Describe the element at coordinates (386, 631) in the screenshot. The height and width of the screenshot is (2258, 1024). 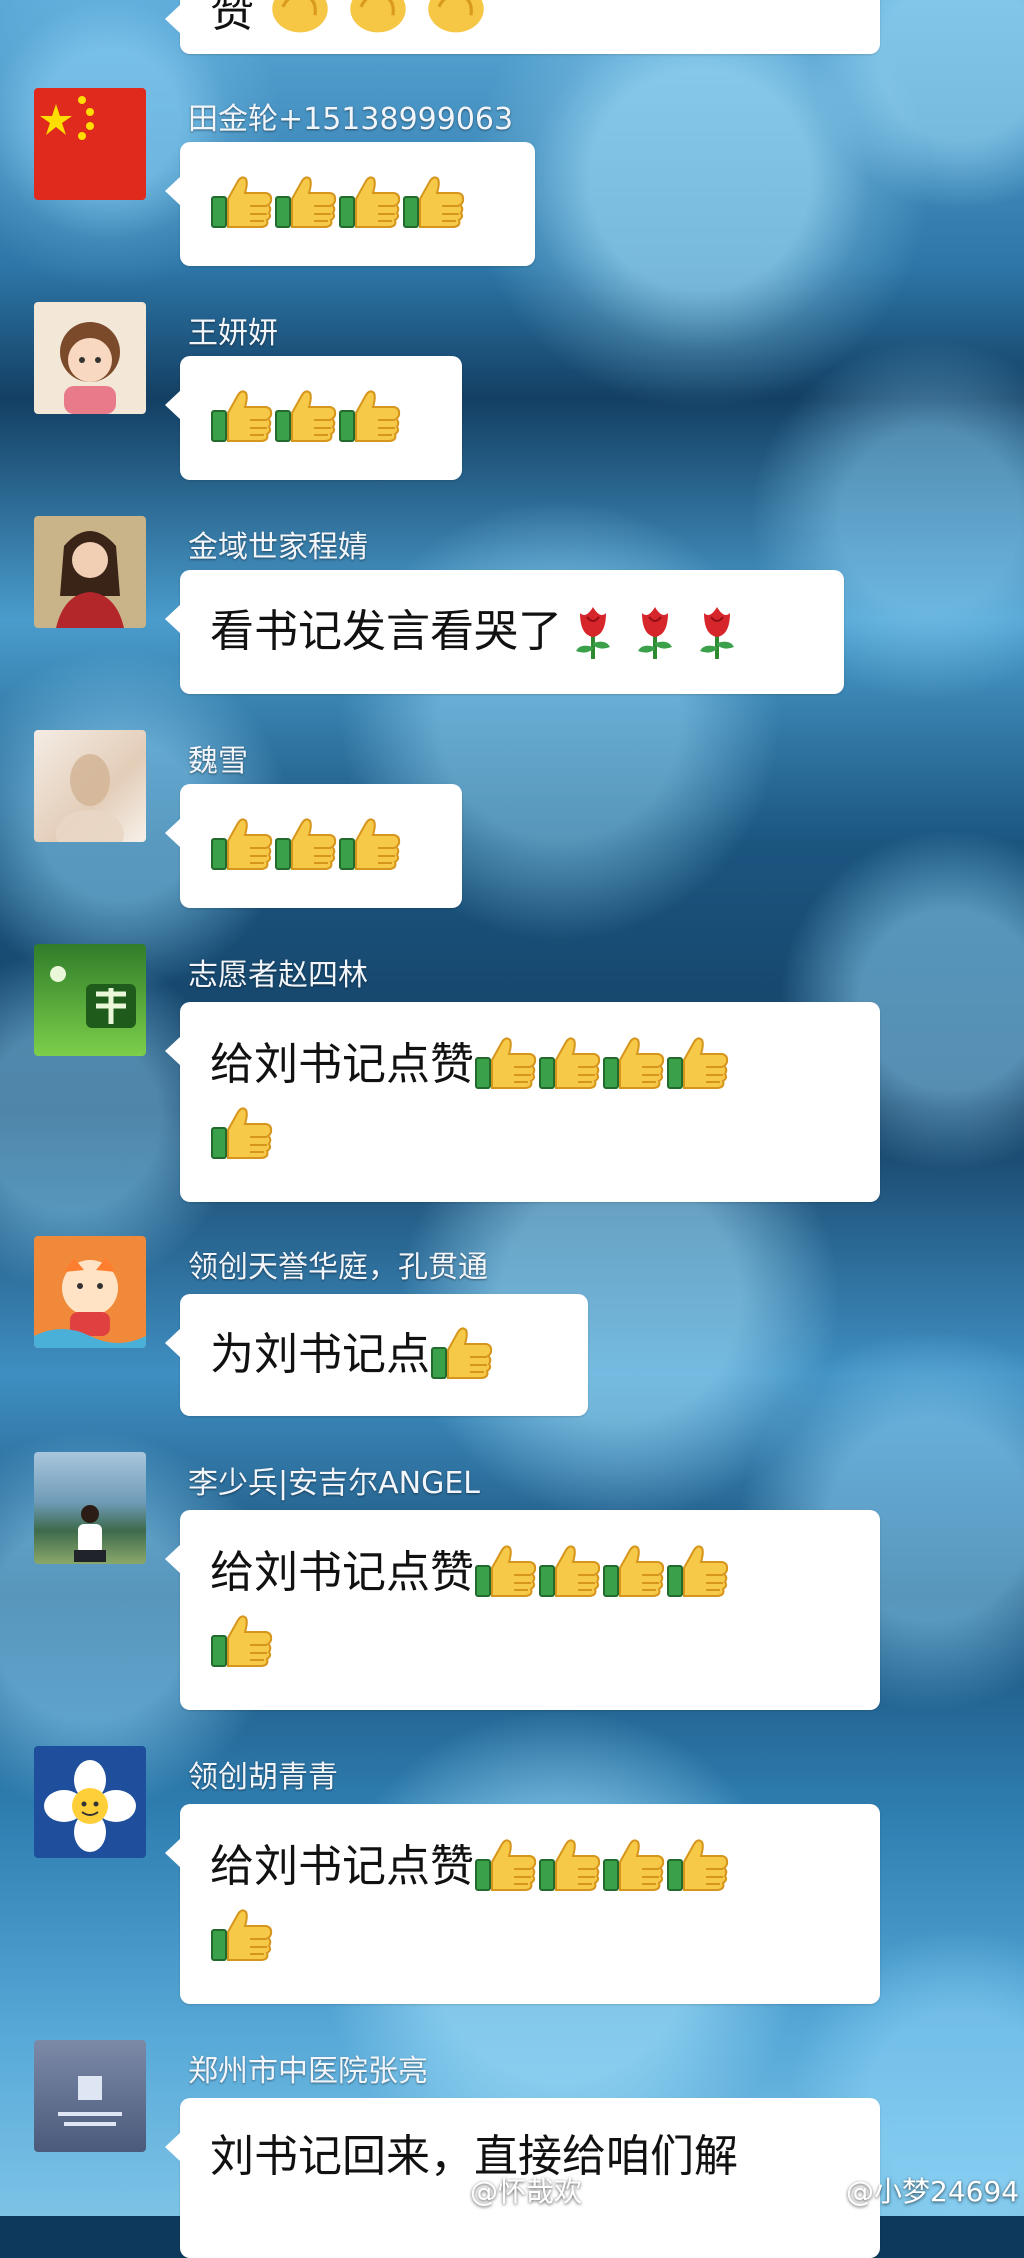
I see `message-text: 看书记发言看哭了` at that location.